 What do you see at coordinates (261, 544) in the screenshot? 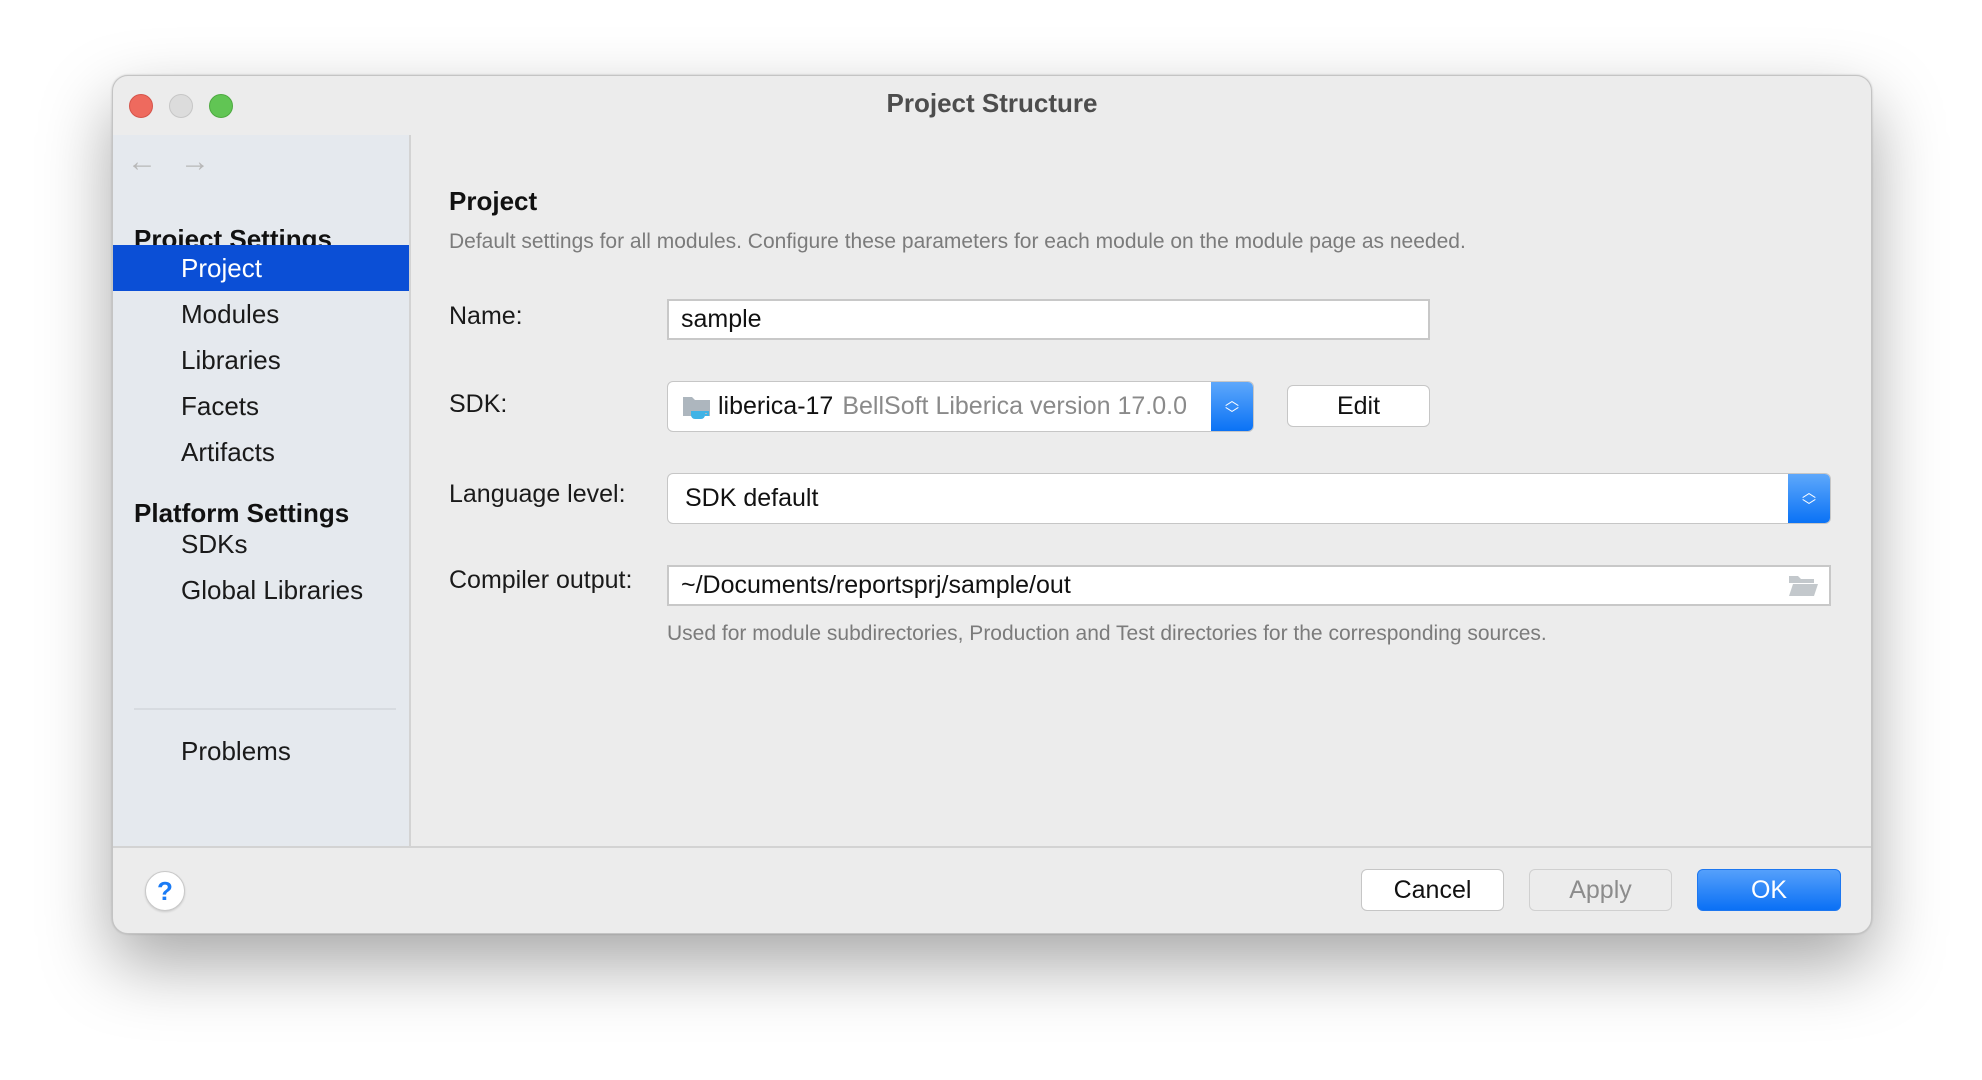
I see `sidebar-item-sdks: SDKs` at bounding box center [261, 544].